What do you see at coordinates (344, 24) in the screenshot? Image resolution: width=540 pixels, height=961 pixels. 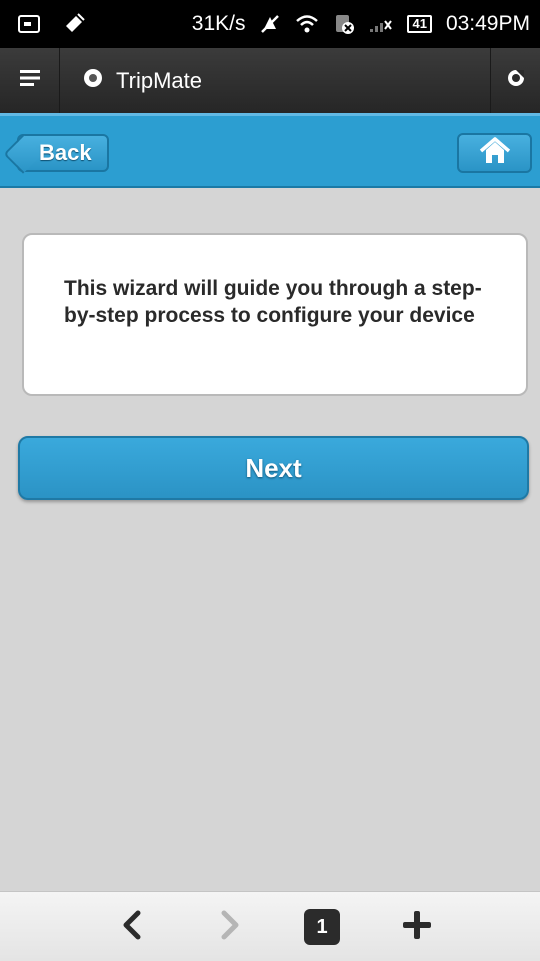 I see `sim-error-icon` at bounding box center [344, 24].